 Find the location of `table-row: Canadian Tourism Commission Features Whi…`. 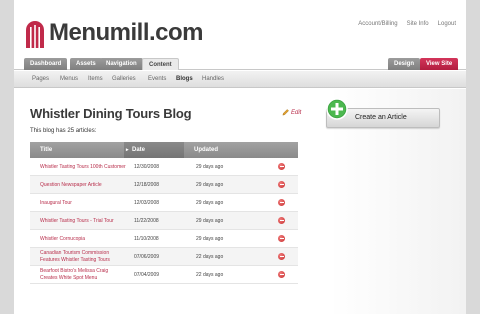

table-row: Canadian Tourism Commission Features Whi… is located at coordinates (164, 257).